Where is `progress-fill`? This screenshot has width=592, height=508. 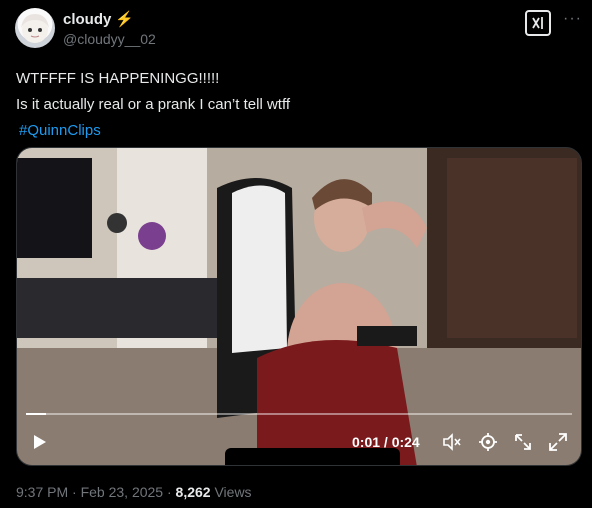 progress-fill is located at coordinates (36, 414).